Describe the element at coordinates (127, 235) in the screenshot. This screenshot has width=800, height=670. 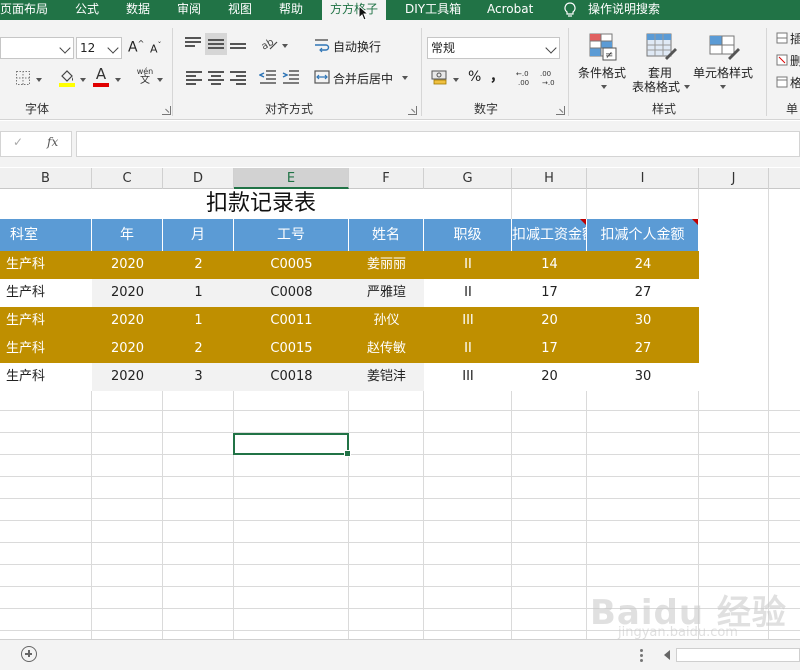
I see `header-cell-year: 年` at that location.